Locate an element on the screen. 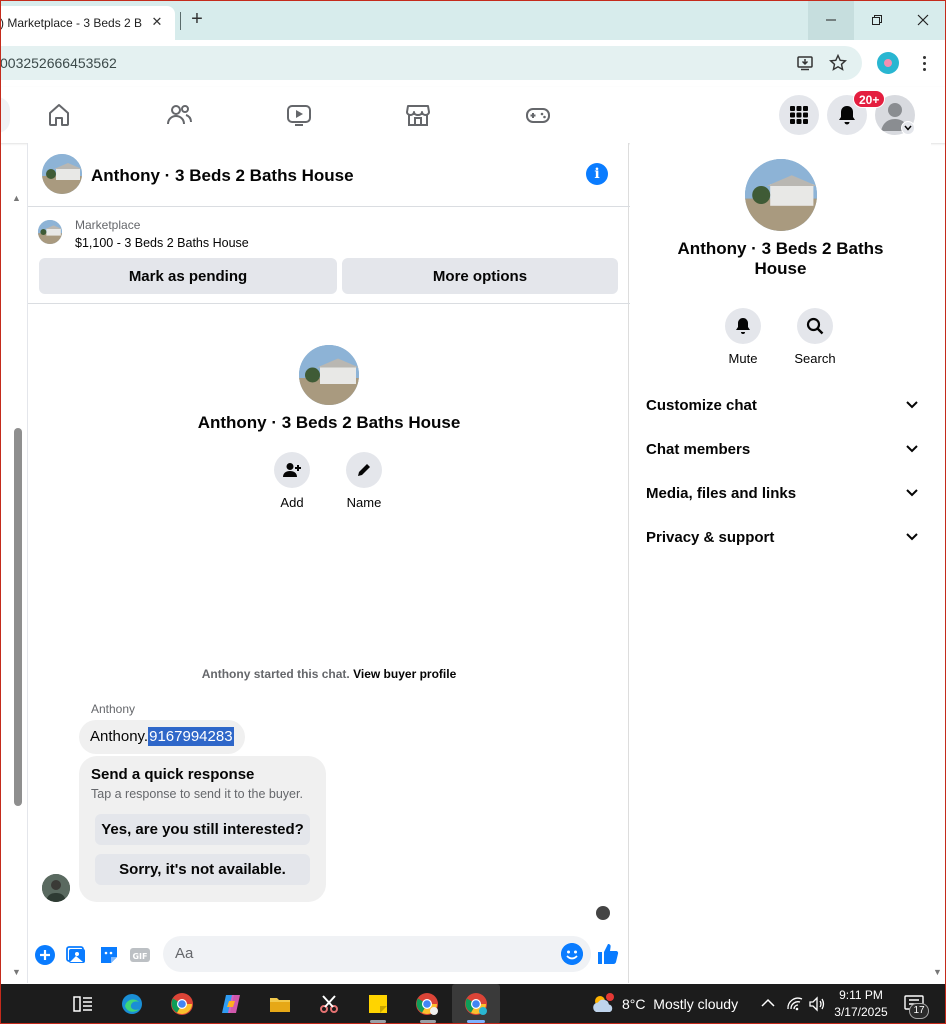  minimize-button is located at coordinates (831, 20).